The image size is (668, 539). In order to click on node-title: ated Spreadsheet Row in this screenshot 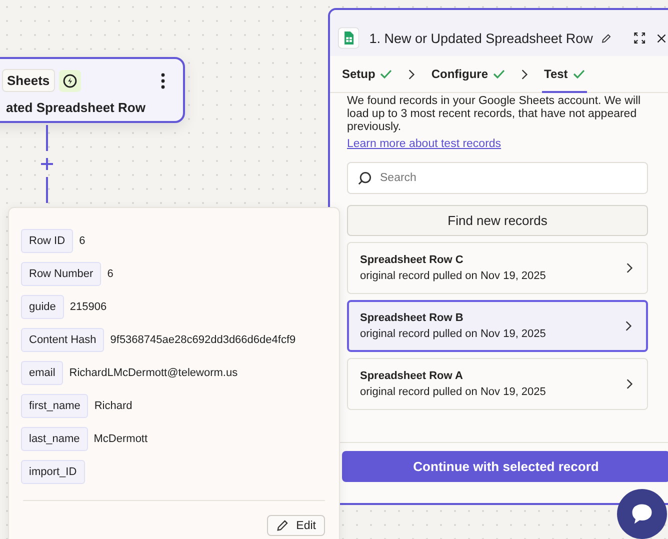, I will do `click(76, 107)`.